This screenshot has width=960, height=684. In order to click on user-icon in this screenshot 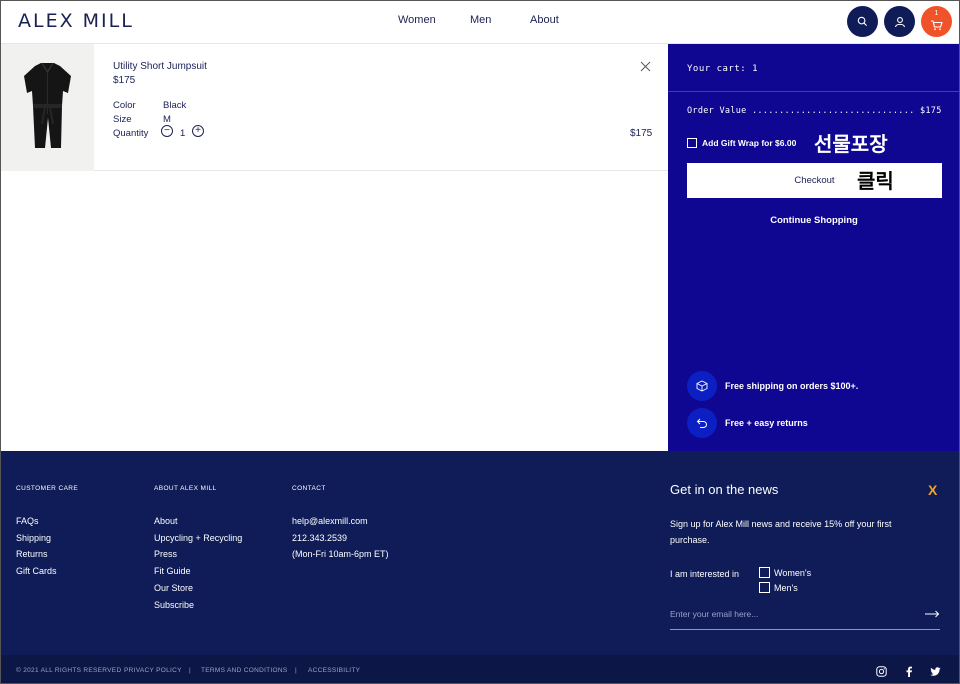, I will do `click(899, 21)`.